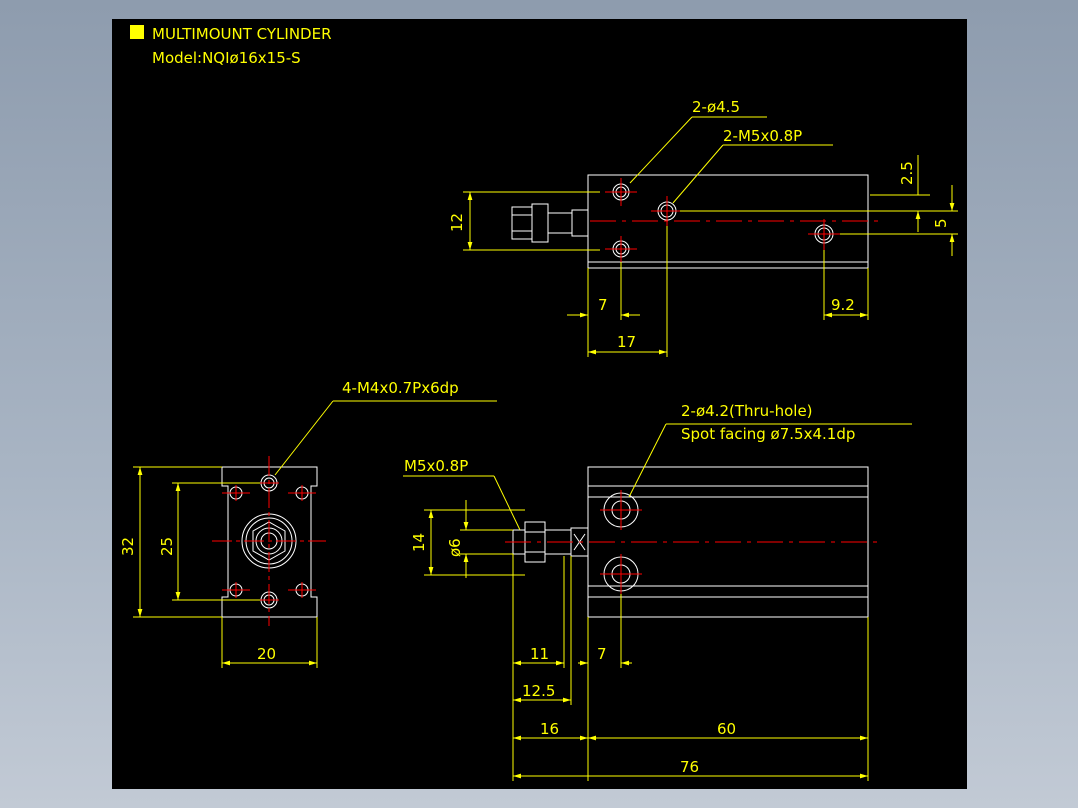  I want to click on callout-spot-facing: Spot facing ø7.5x4.1dp, so click(768, 434).